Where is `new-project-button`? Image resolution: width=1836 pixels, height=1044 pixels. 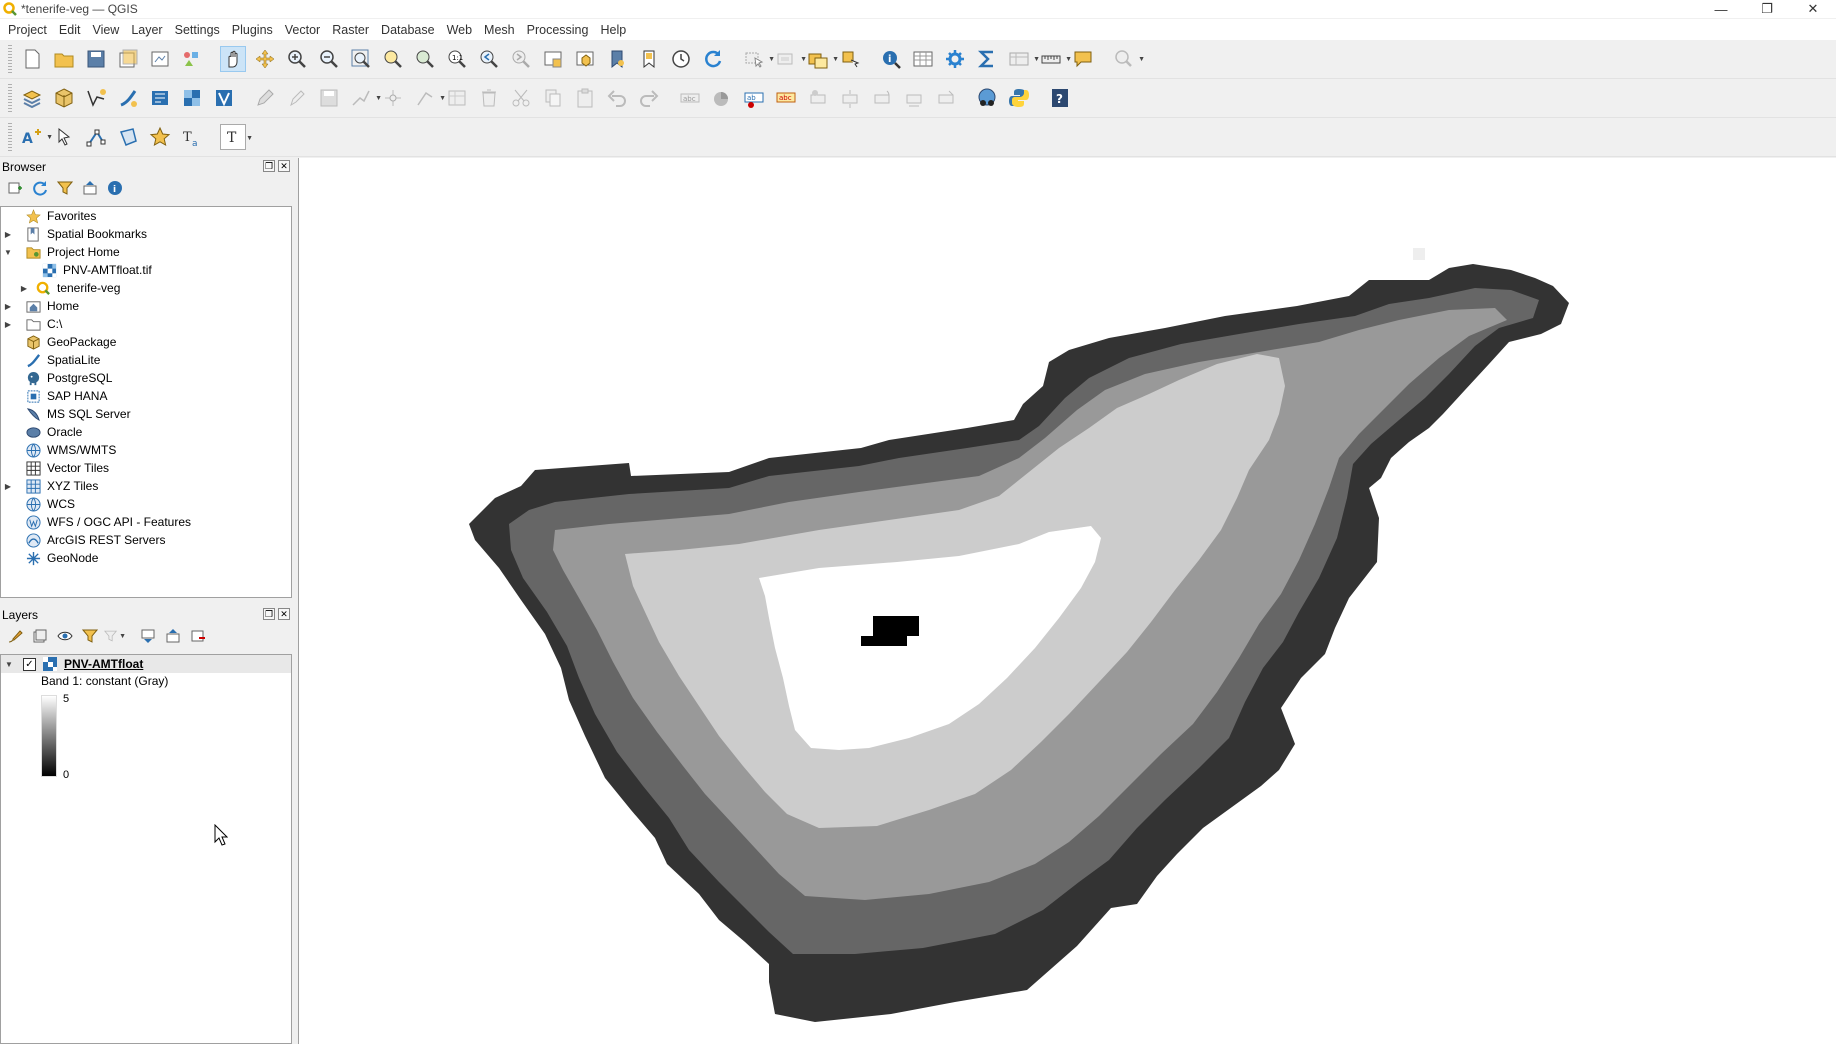 new-project-button is located at coordinates (32, 59).